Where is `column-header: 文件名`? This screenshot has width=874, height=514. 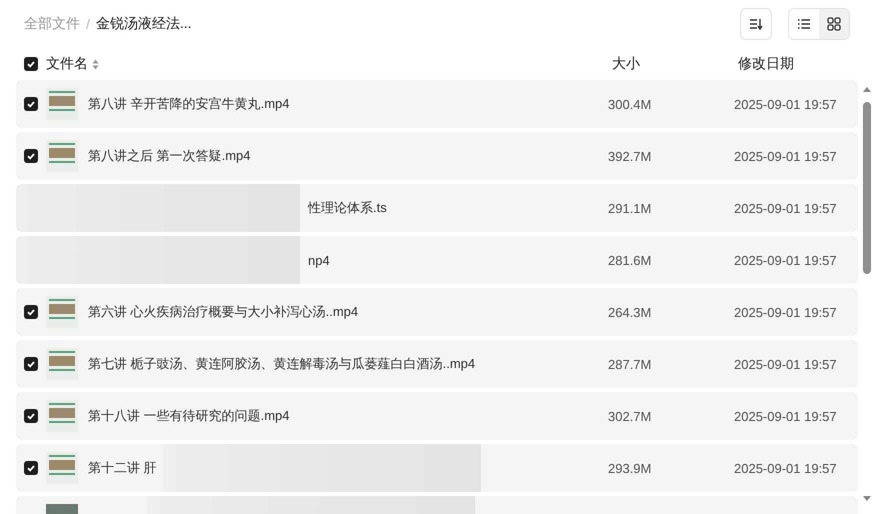 column-header: 文件名 is located at coordinates (67, 64).